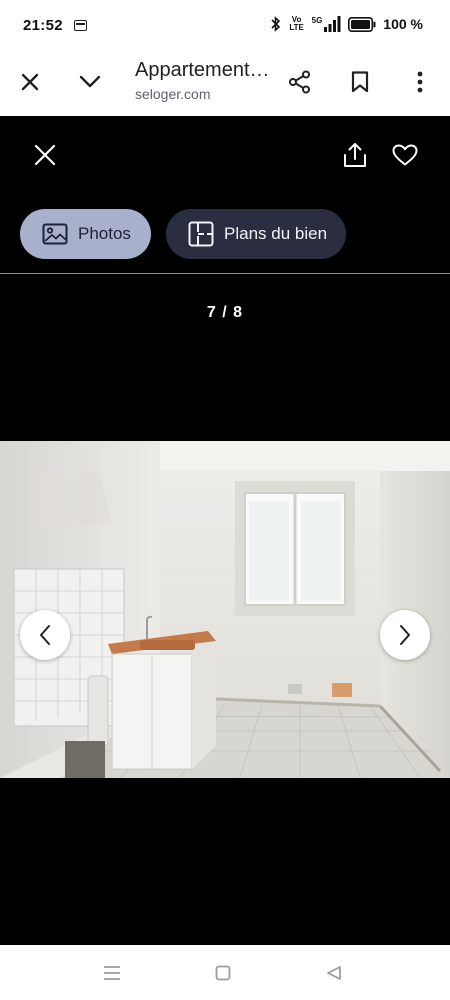 The width and height of the screenshot is (450, 1000). I want to click on tab-plans-du-bien: Plans du bien, so click(256, 234).